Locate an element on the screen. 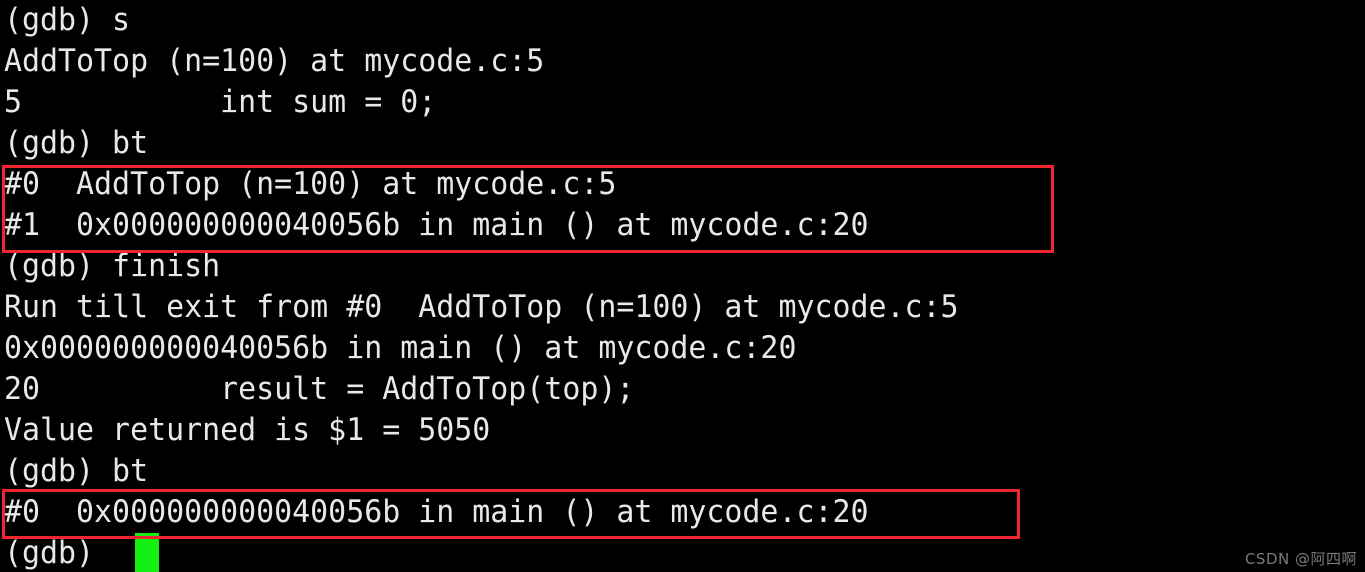 This screenshot has height=572, width=1365. terminal-line: Value returned is $1 = 5050 is located at coordinates (247, 430).